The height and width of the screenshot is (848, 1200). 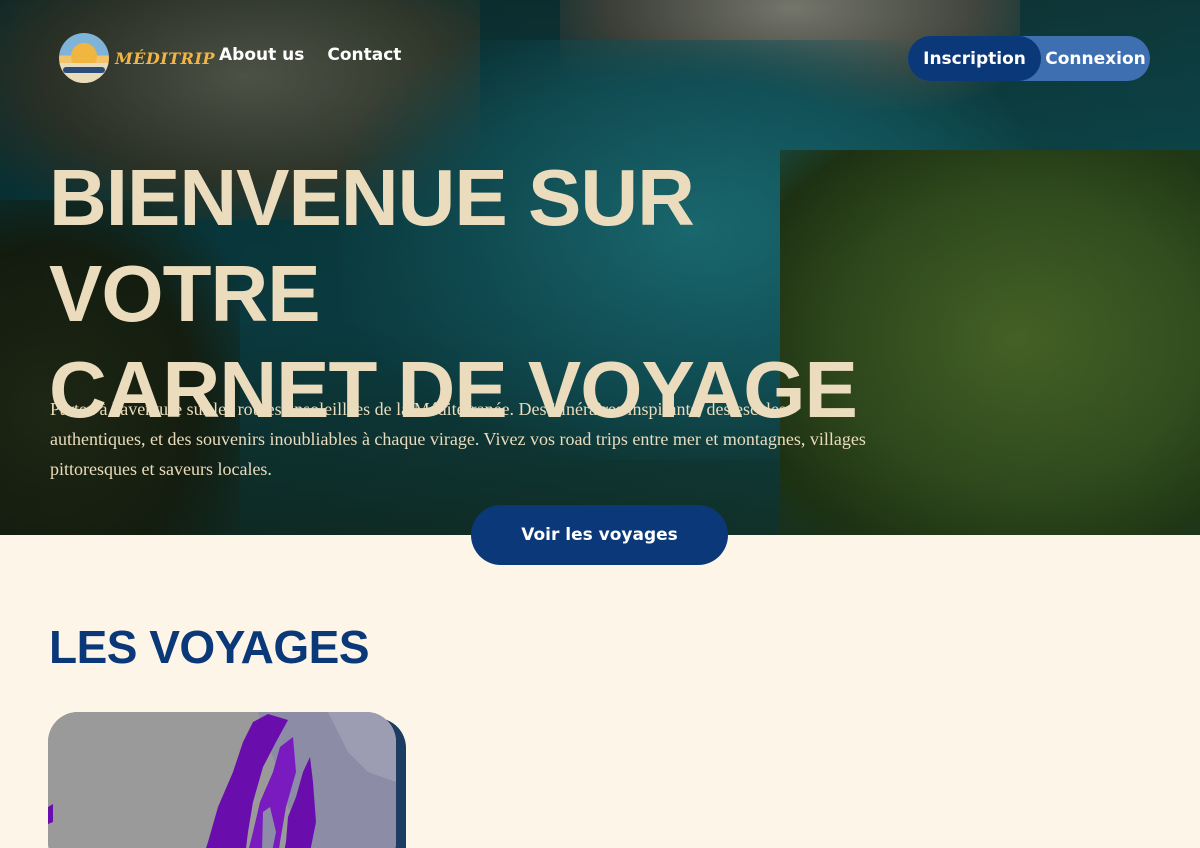 I want to click on brand-name: MÉDITRIP, so click(x=165, y=58).